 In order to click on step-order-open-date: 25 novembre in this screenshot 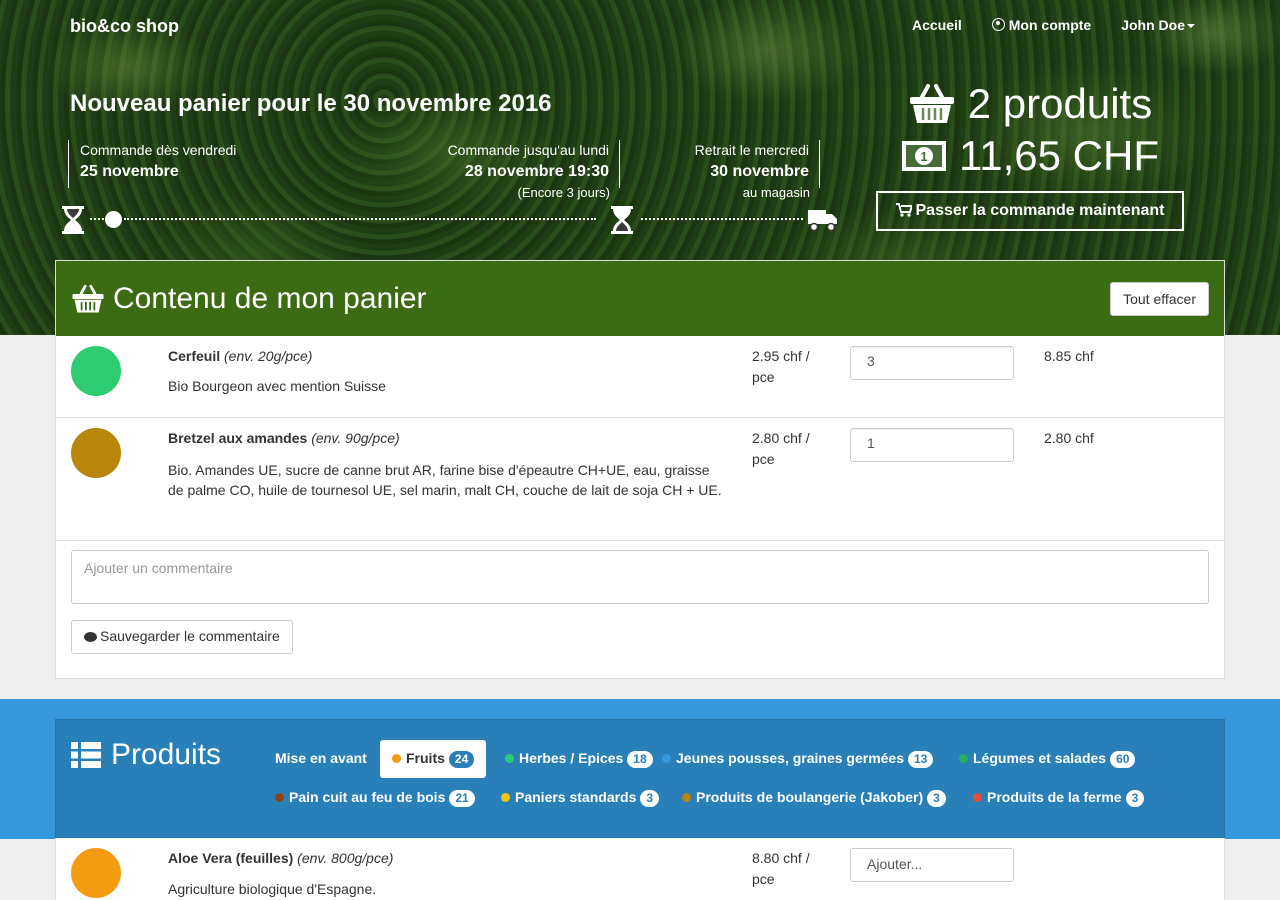, I will do `click(129, 171)`.